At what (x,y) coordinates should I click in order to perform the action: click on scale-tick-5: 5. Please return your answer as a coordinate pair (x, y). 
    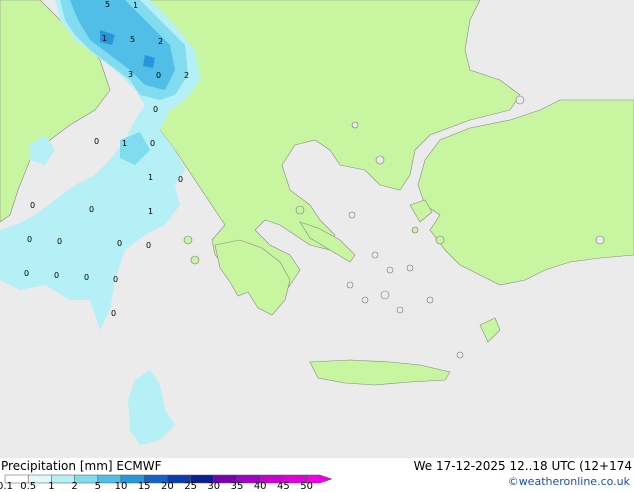
    Looking at the image, I should click on (97, 486).